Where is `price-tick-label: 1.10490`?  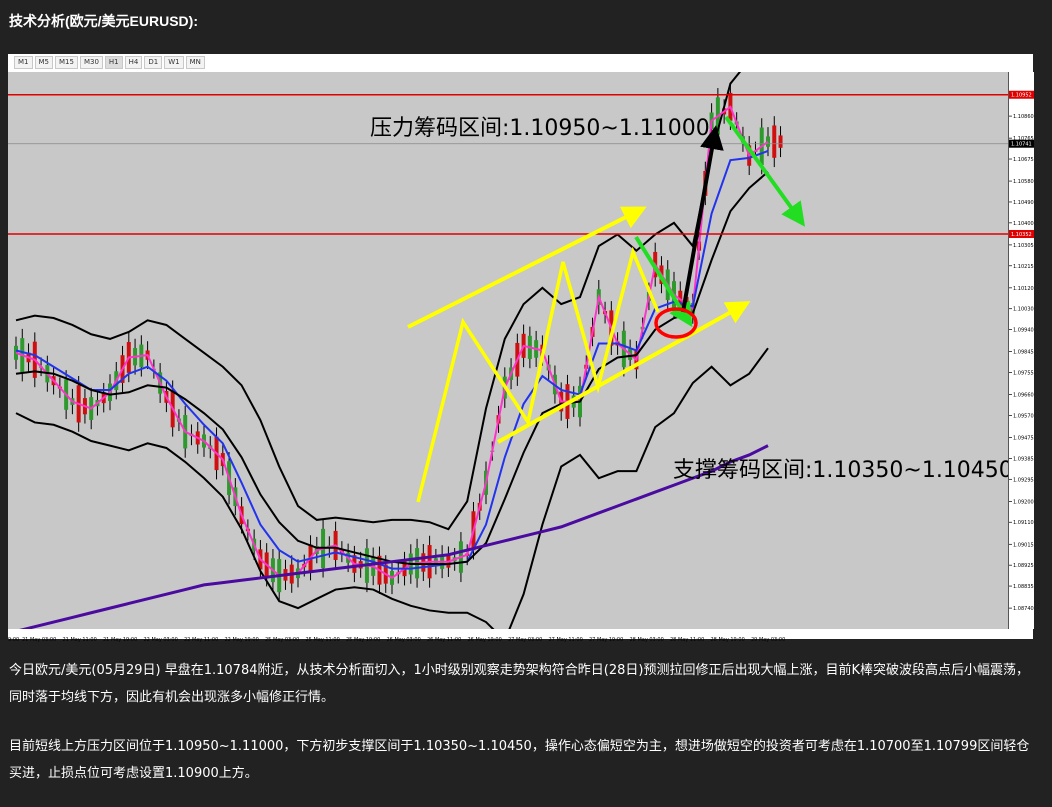 price-tick-label: 1.10490 is located at coordinates (1023, 203).